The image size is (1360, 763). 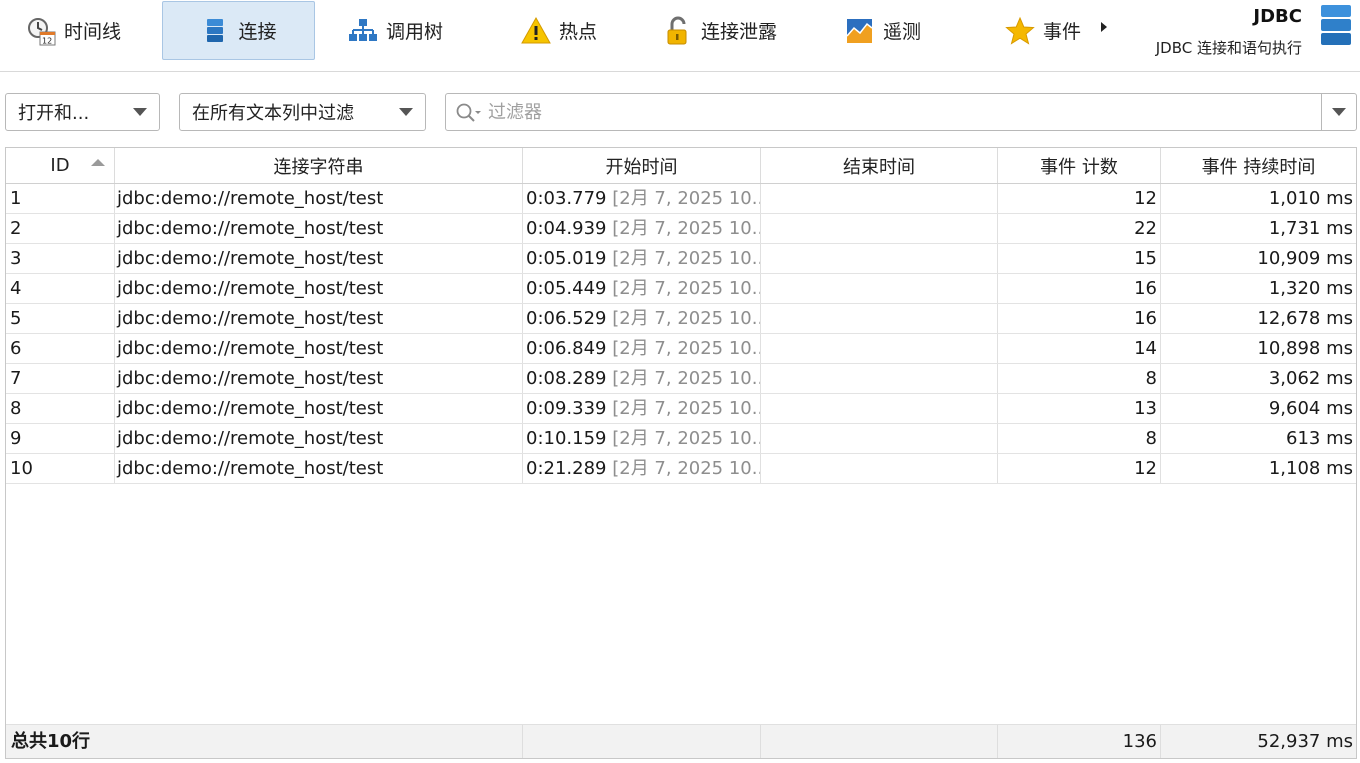 I want to click on footer-end-cell, so click(x=879, y=741).